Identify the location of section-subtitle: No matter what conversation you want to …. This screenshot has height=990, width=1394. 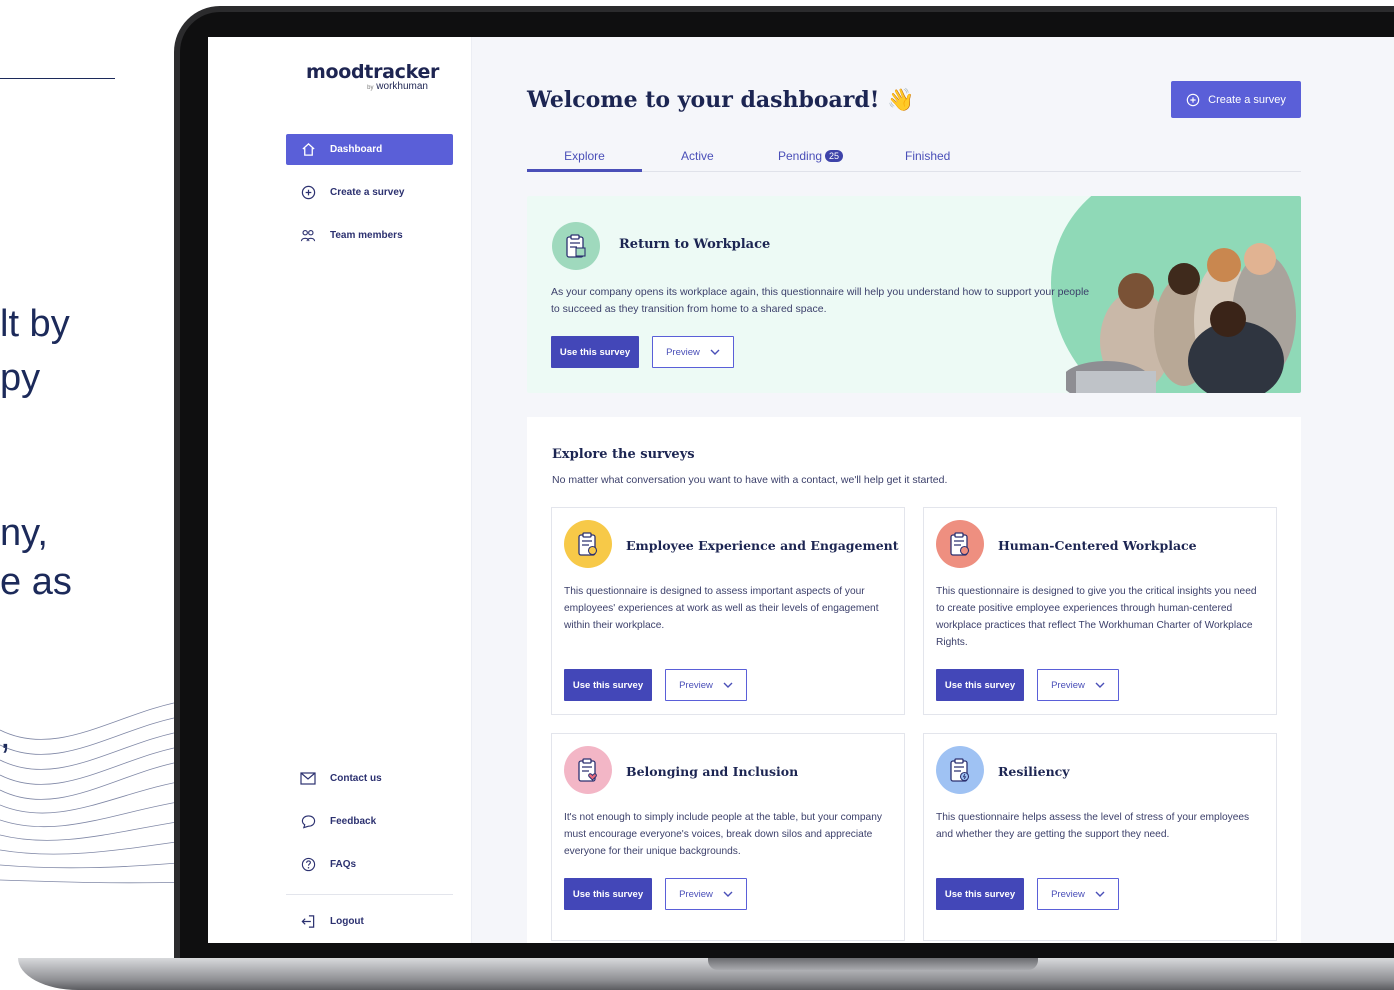
(750, 480).